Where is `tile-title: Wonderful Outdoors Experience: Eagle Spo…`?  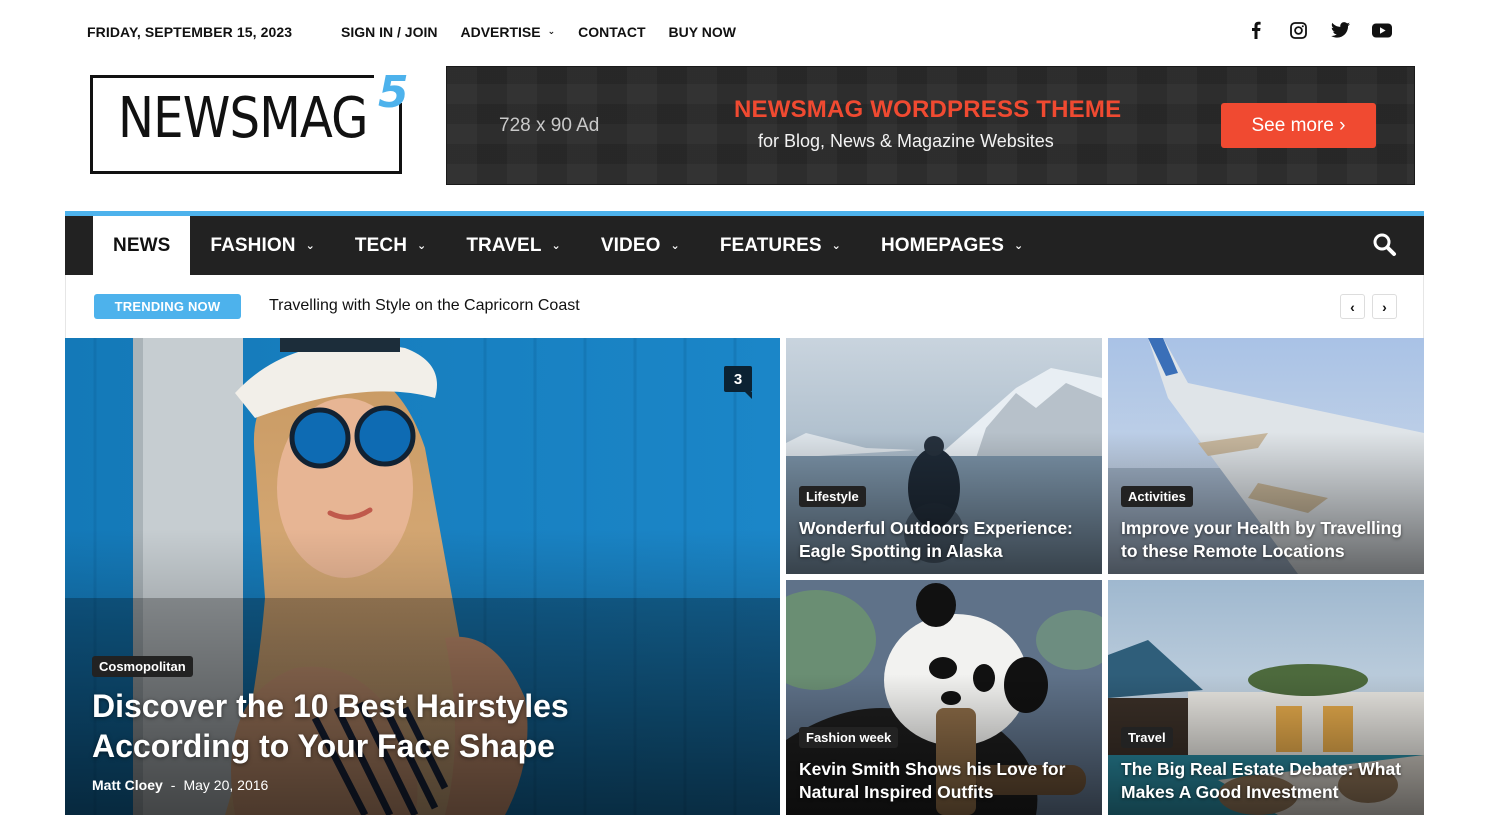
tile-title: Wonderful Outdoors Experience: Eagle Spo… is located at coordinates (945, 540).